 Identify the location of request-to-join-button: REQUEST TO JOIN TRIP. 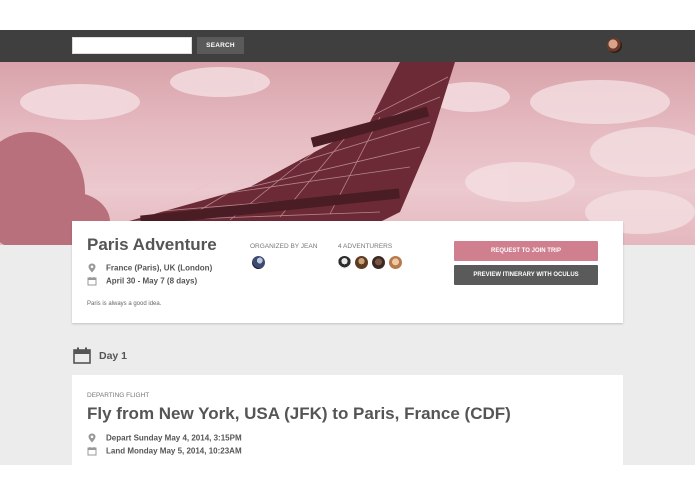
(526, 251).